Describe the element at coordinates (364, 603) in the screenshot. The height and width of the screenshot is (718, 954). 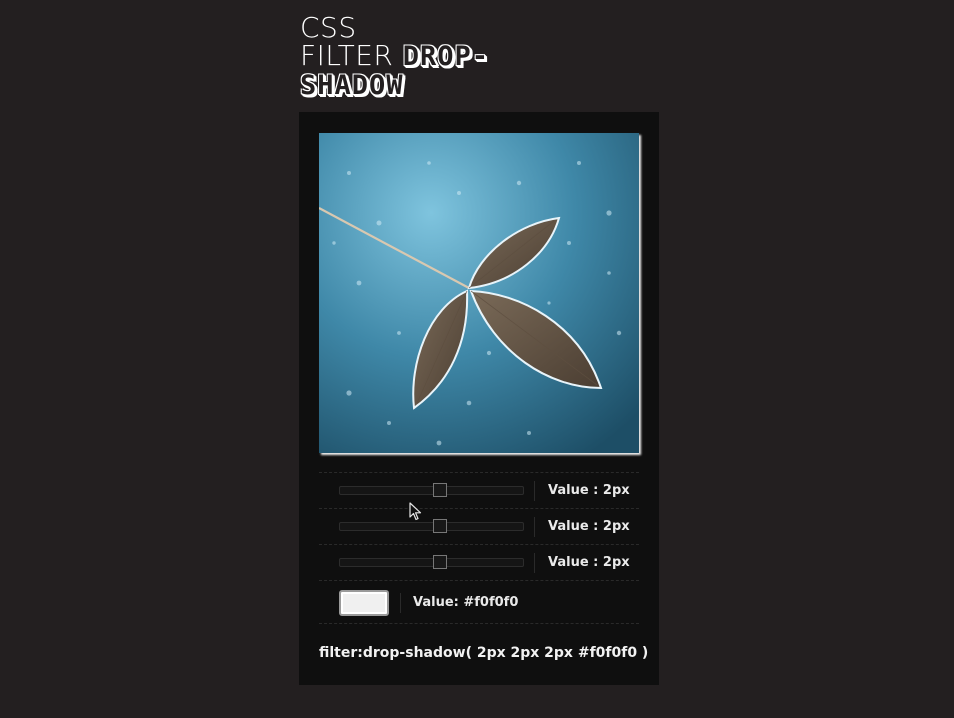
I see `color-picker` at that location.